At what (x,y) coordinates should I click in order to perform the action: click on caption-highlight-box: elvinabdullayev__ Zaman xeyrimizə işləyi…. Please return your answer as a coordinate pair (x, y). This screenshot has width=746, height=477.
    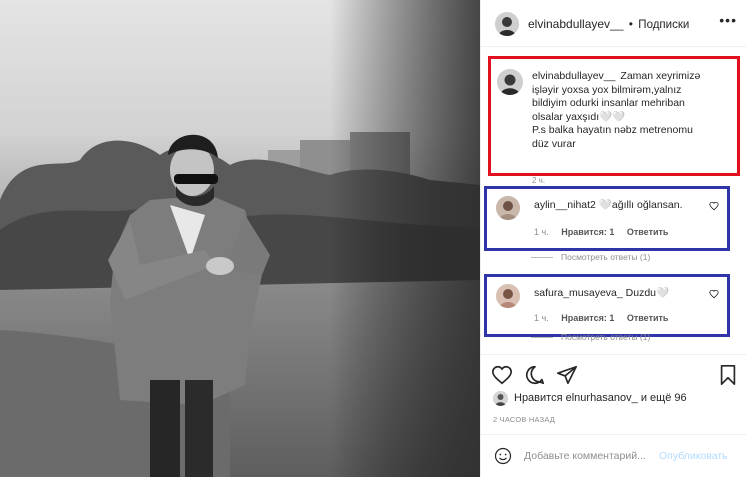
    Looking at the image, I should click on (614, 120).